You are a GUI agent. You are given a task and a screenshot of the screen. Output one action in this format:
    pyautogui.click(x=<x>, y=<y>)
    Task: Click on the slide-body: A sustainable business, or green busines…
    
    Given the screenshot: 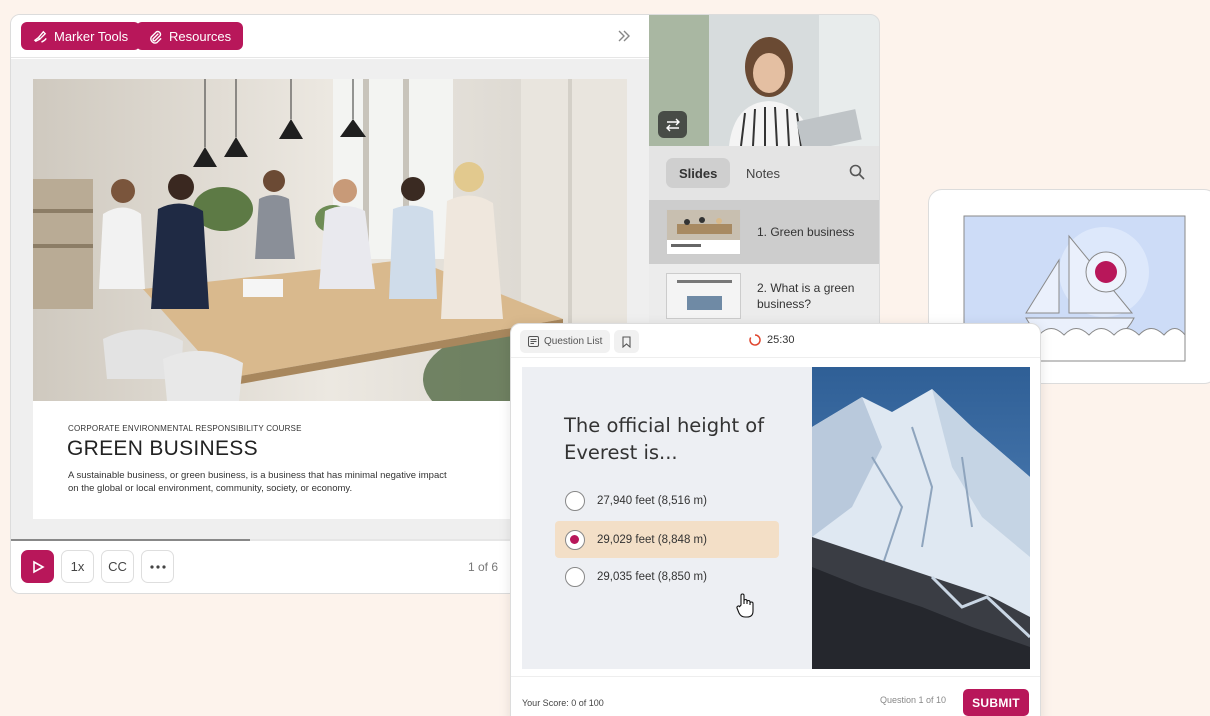 What is the action you would take?
    pyautogui.click(x=257, y=482)
    